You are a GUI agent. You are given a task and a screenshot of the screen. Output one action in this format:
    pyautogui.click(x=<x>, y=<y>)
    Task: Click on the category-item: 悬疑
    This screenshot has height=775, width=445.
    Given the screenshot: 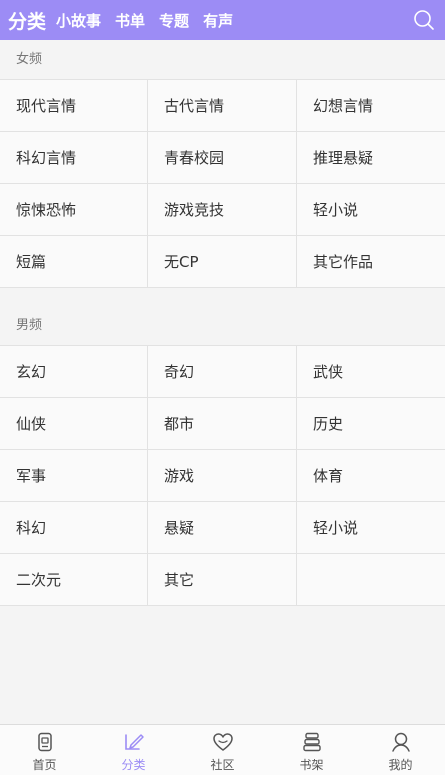 What is the action you would take?
    pyautogui.click(x=222, y=528)
    